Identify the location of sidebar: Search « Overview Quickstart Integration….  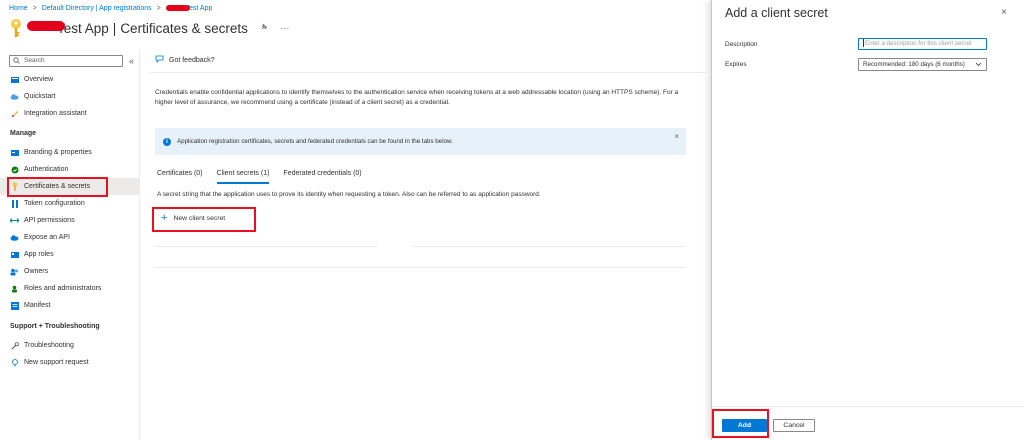
(70, 245).